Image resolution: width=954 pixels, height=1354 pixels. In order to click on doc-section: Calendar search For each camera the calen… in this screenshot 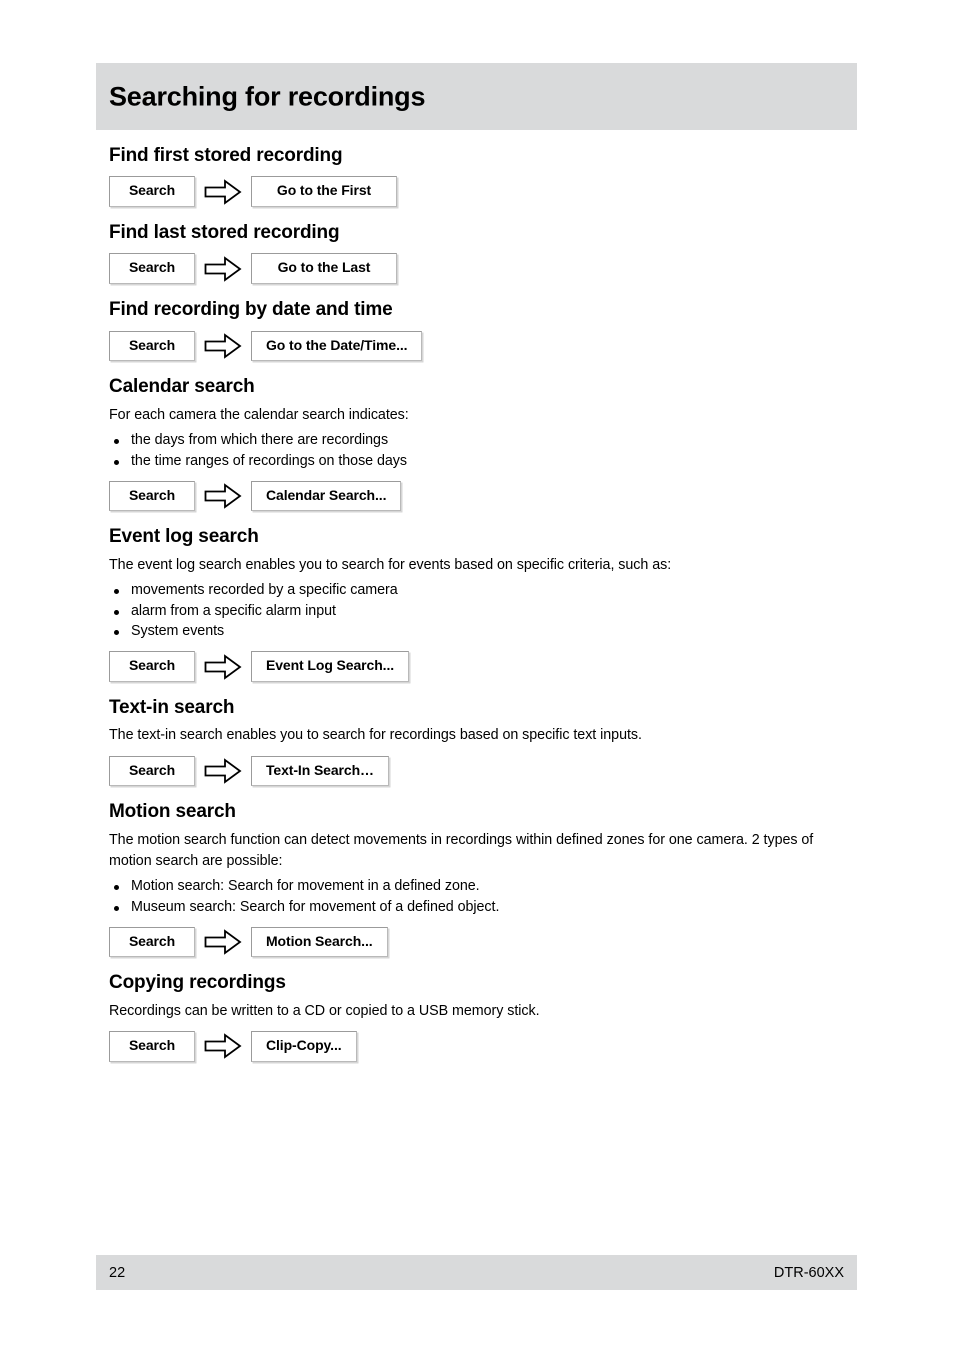, I will do `click(473, 444)`.